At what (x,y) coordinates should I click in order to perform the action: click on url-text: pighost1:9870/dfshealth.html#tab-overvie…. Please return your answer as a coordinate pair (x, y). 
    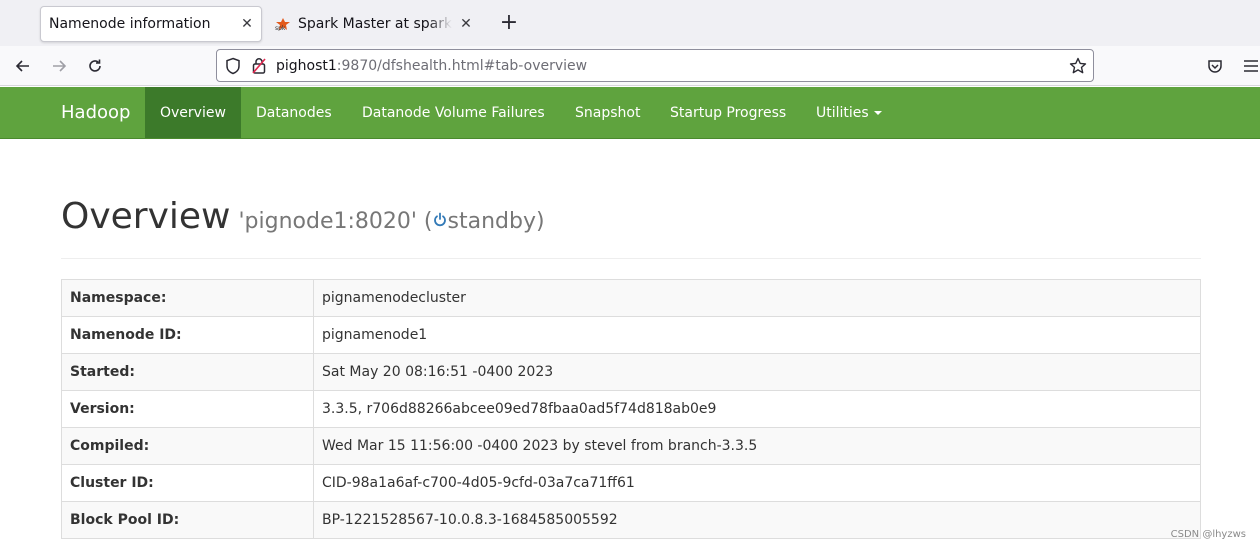
    Looking at the image, I should click on (669, 66).